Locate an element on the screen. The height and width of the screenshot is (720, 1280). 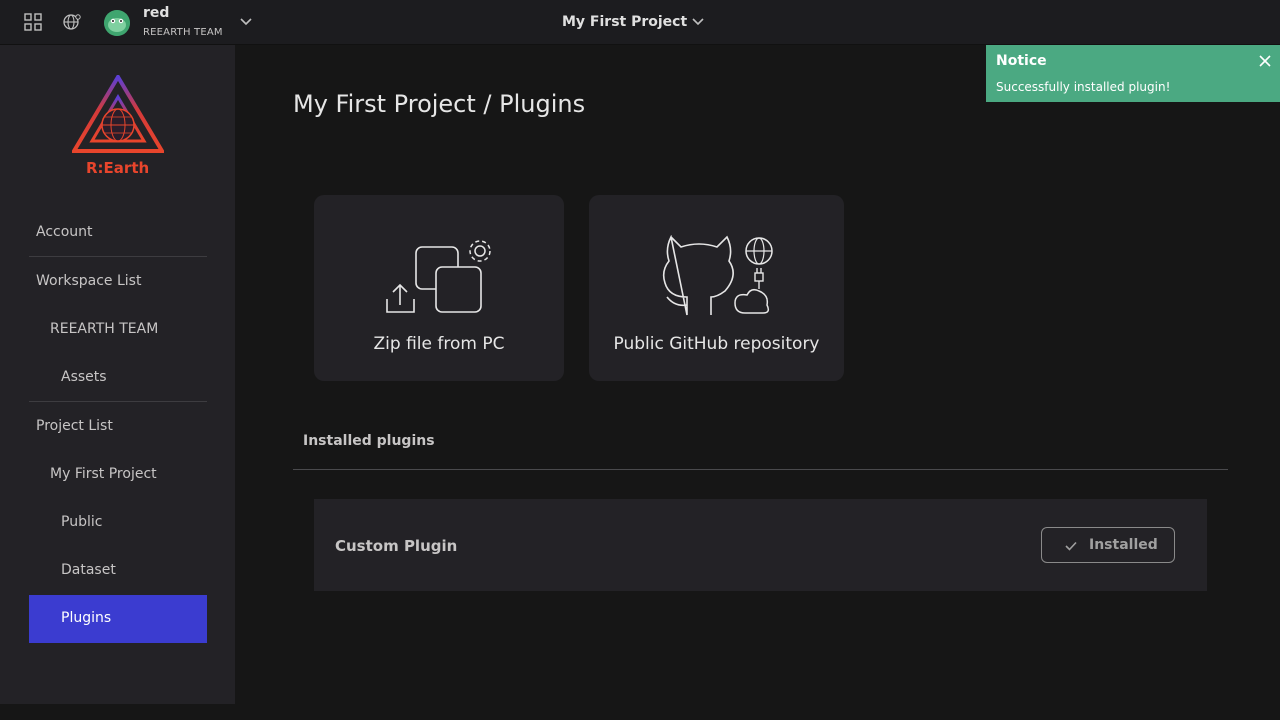
close-icon is located at coordinates (1265, 61).